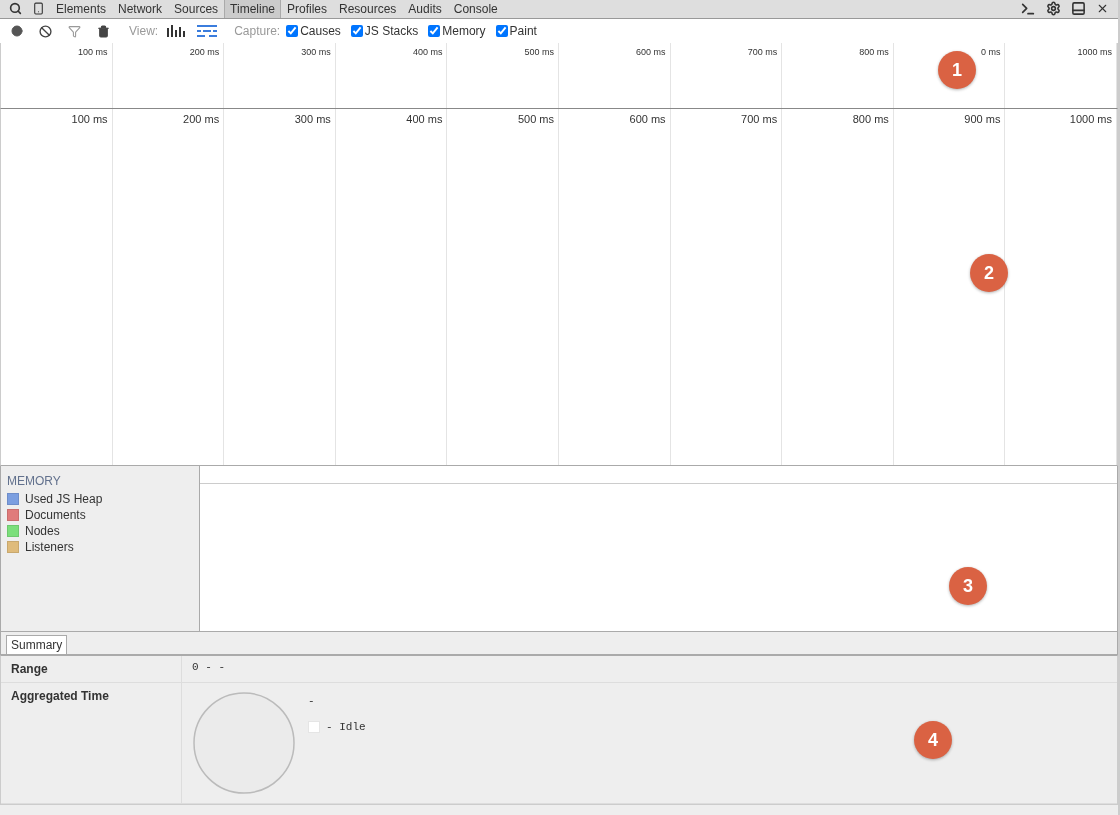 The image size is (1120, 815). I want to click on memory-title: MEMORY, so click(34, 481).